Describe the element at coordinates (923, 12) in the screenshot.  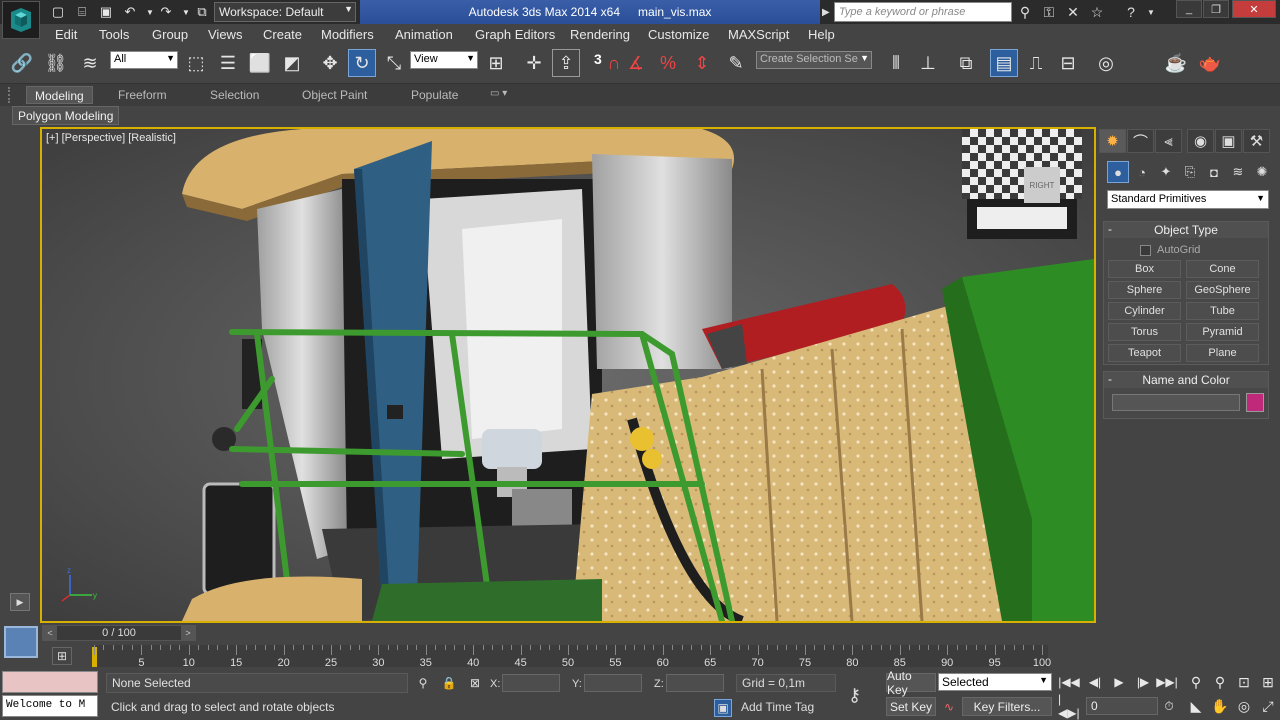
I see `help-search-input: Type a keyword or phrase` at that location.